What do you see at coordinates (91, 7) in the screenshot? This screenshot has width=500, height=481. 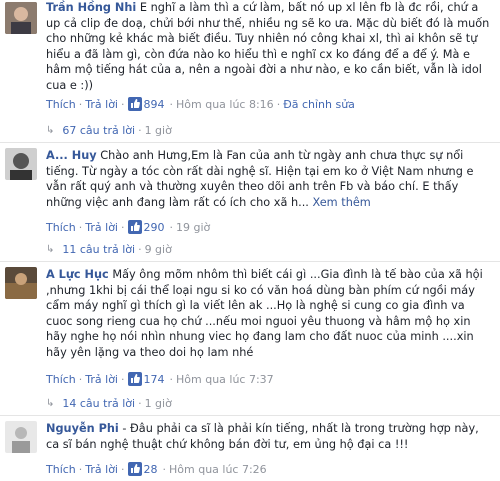 I see `comment-author: Trần Hồng Nhi` at bounding box center [91, 7].